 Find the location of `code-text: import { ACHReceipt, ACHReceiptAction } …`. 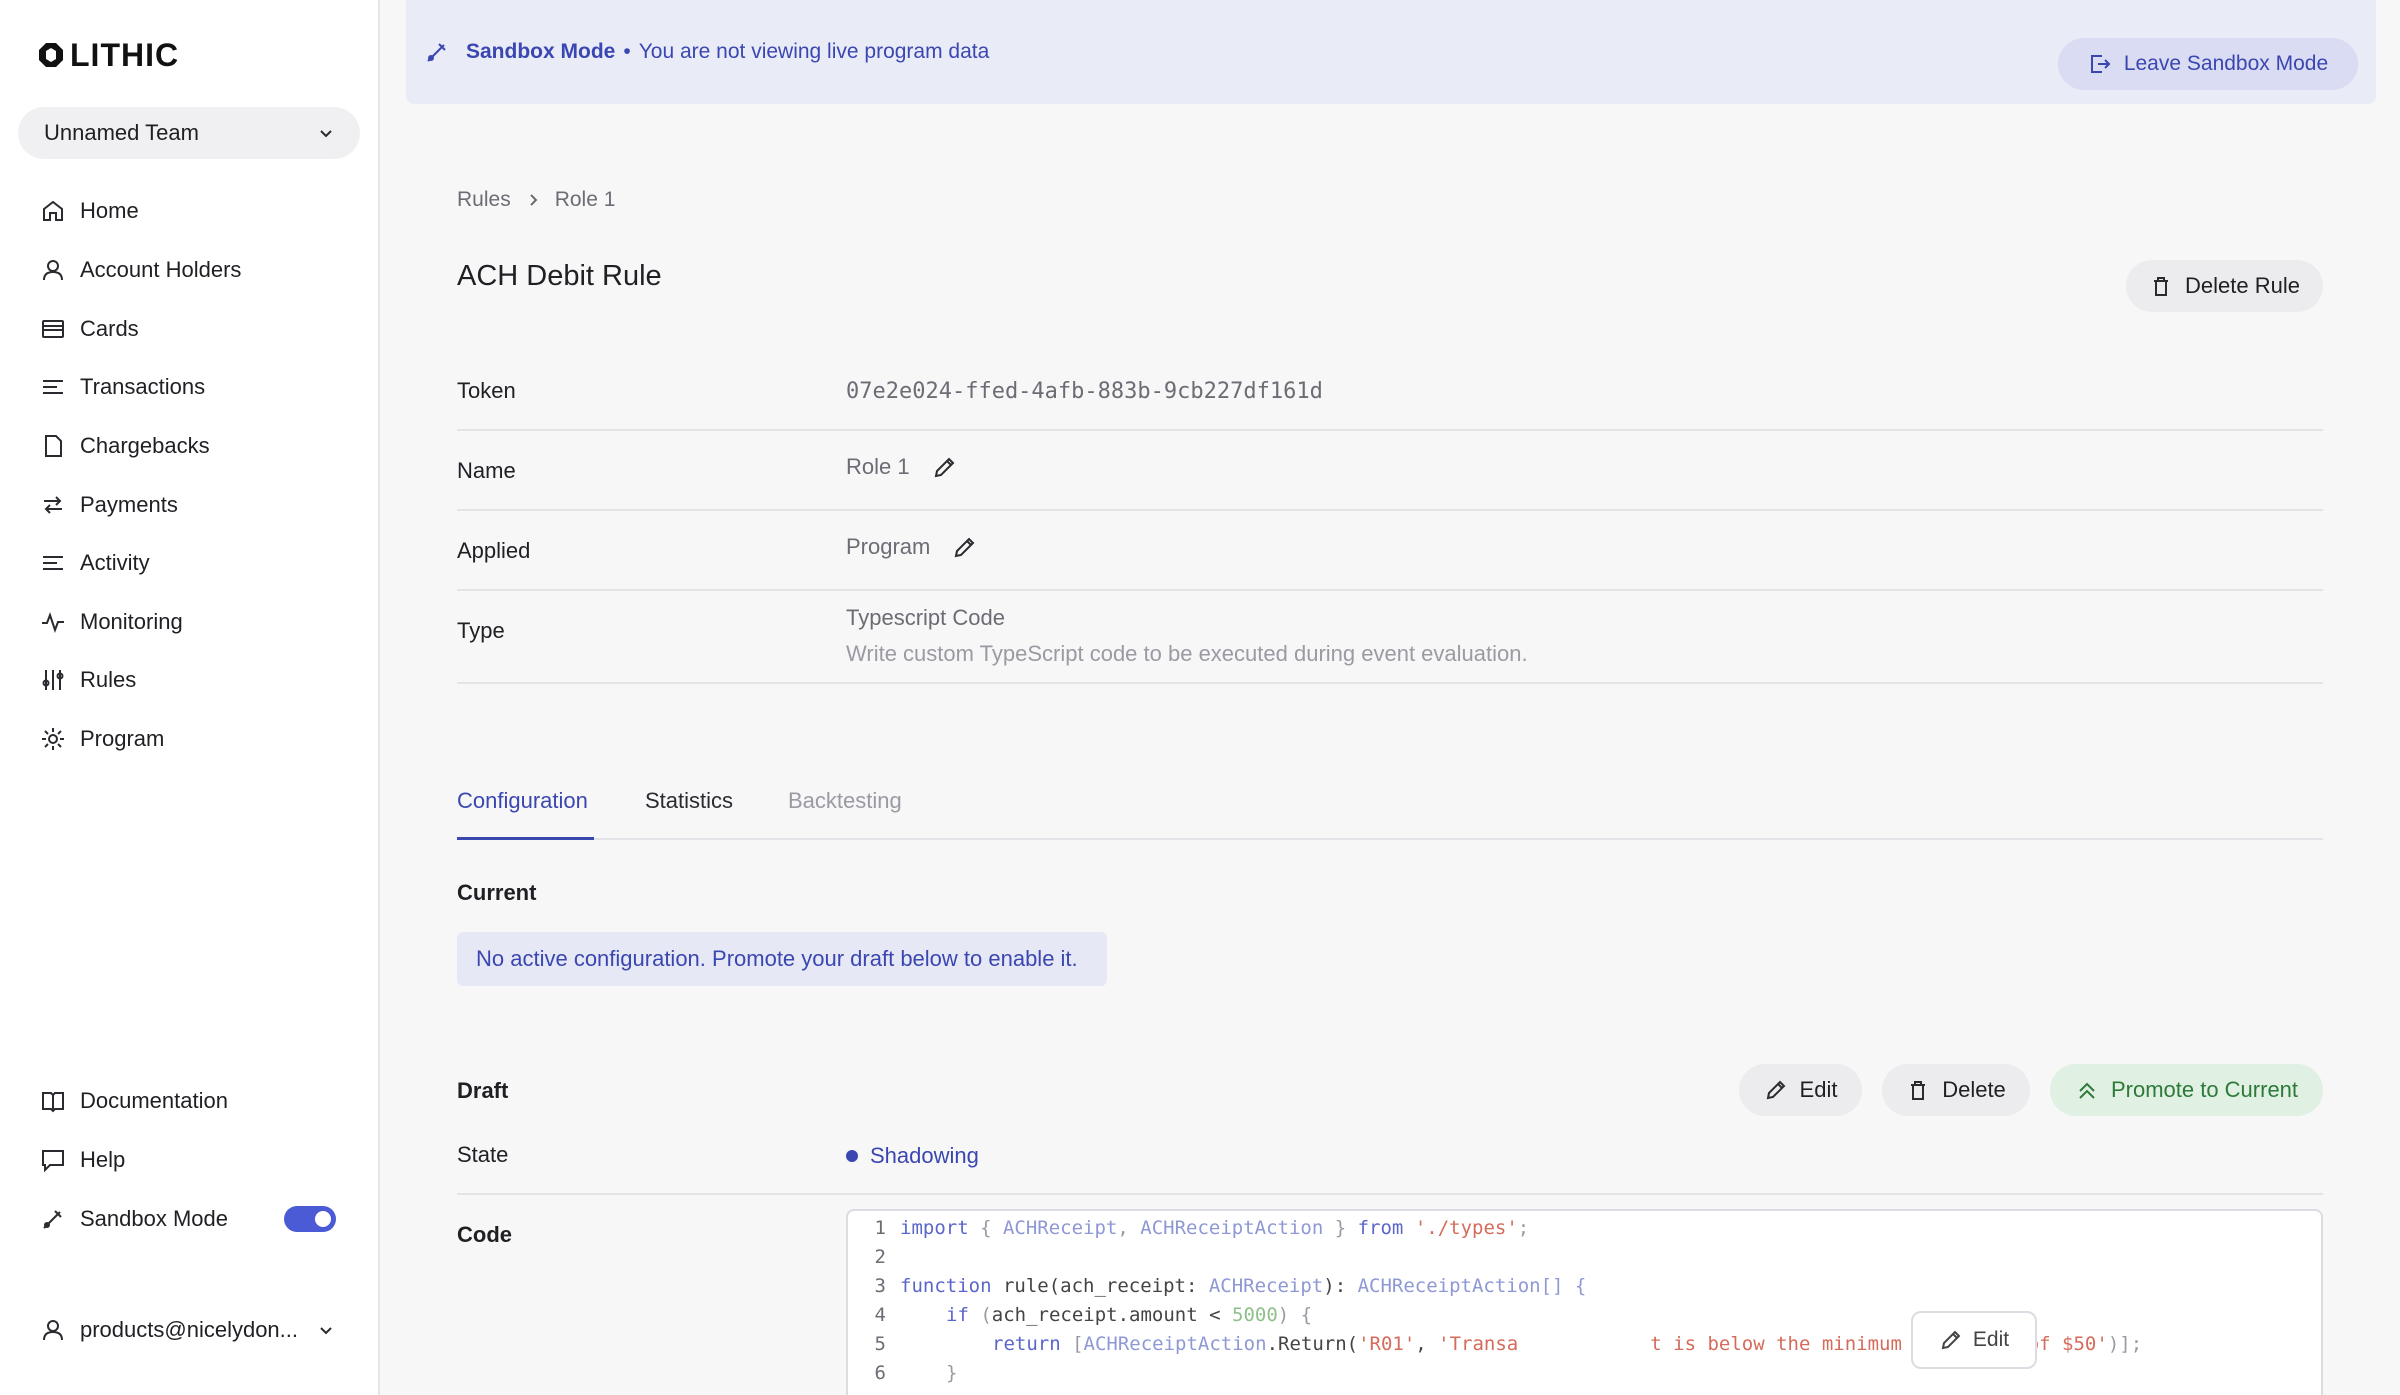

code-text: import { ACHReceipt, ACHReceiptAction } … is located at coordinates (1214, 1228).